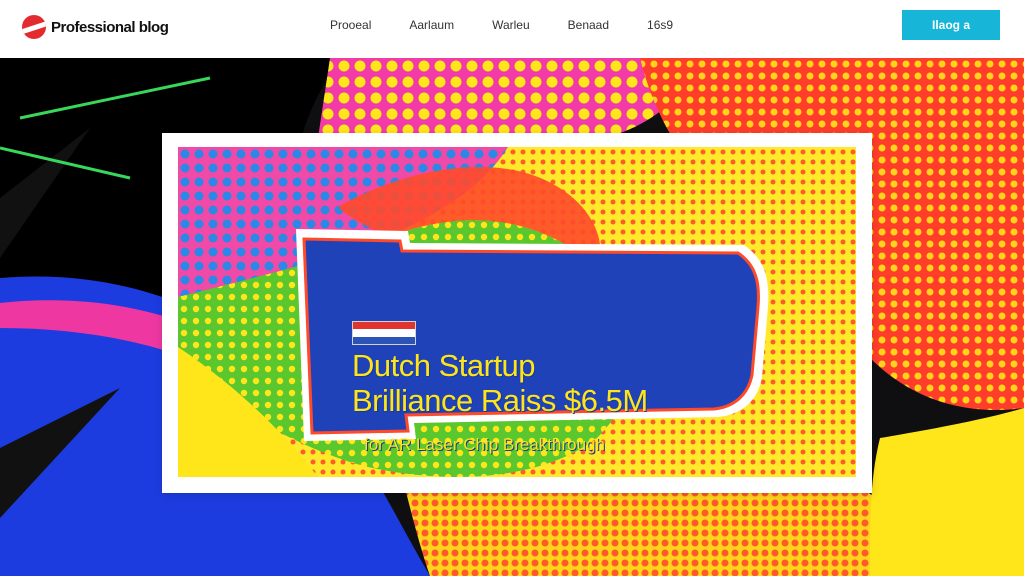 The image size is (1024, 576). Describe the element at coordinates (951, 25) in the screenshot. I see `header-cta-button: Ilaog a` at that location.